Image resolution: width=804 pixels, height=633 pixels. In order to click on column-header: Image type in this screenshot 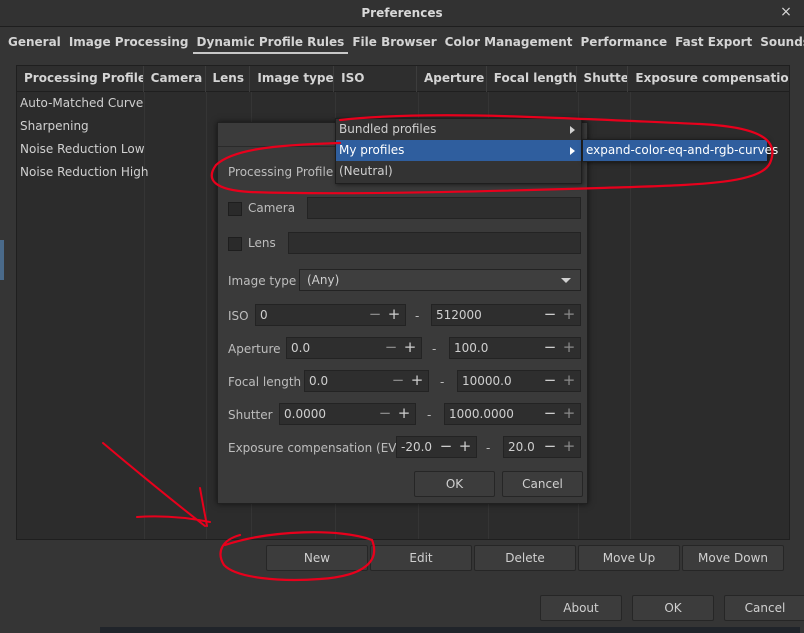, I will do `click(292, 79)`.